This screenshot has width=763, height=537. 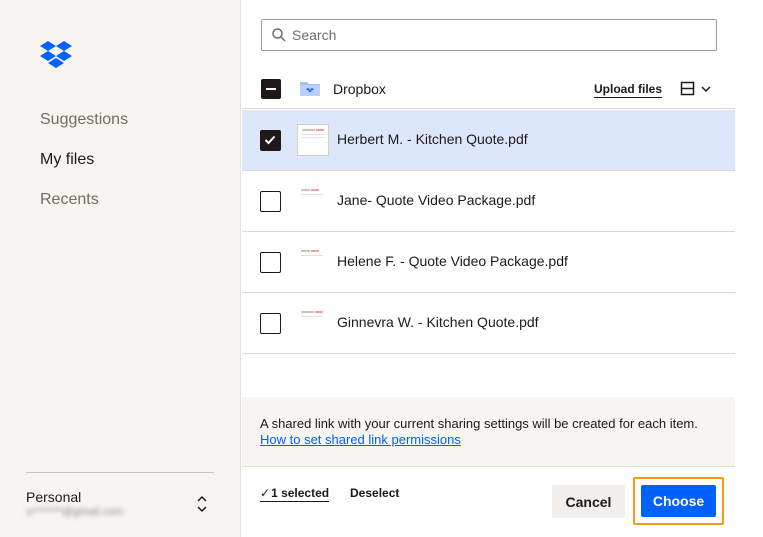 I want to click on footer-divider, so click(x=488, y=466).